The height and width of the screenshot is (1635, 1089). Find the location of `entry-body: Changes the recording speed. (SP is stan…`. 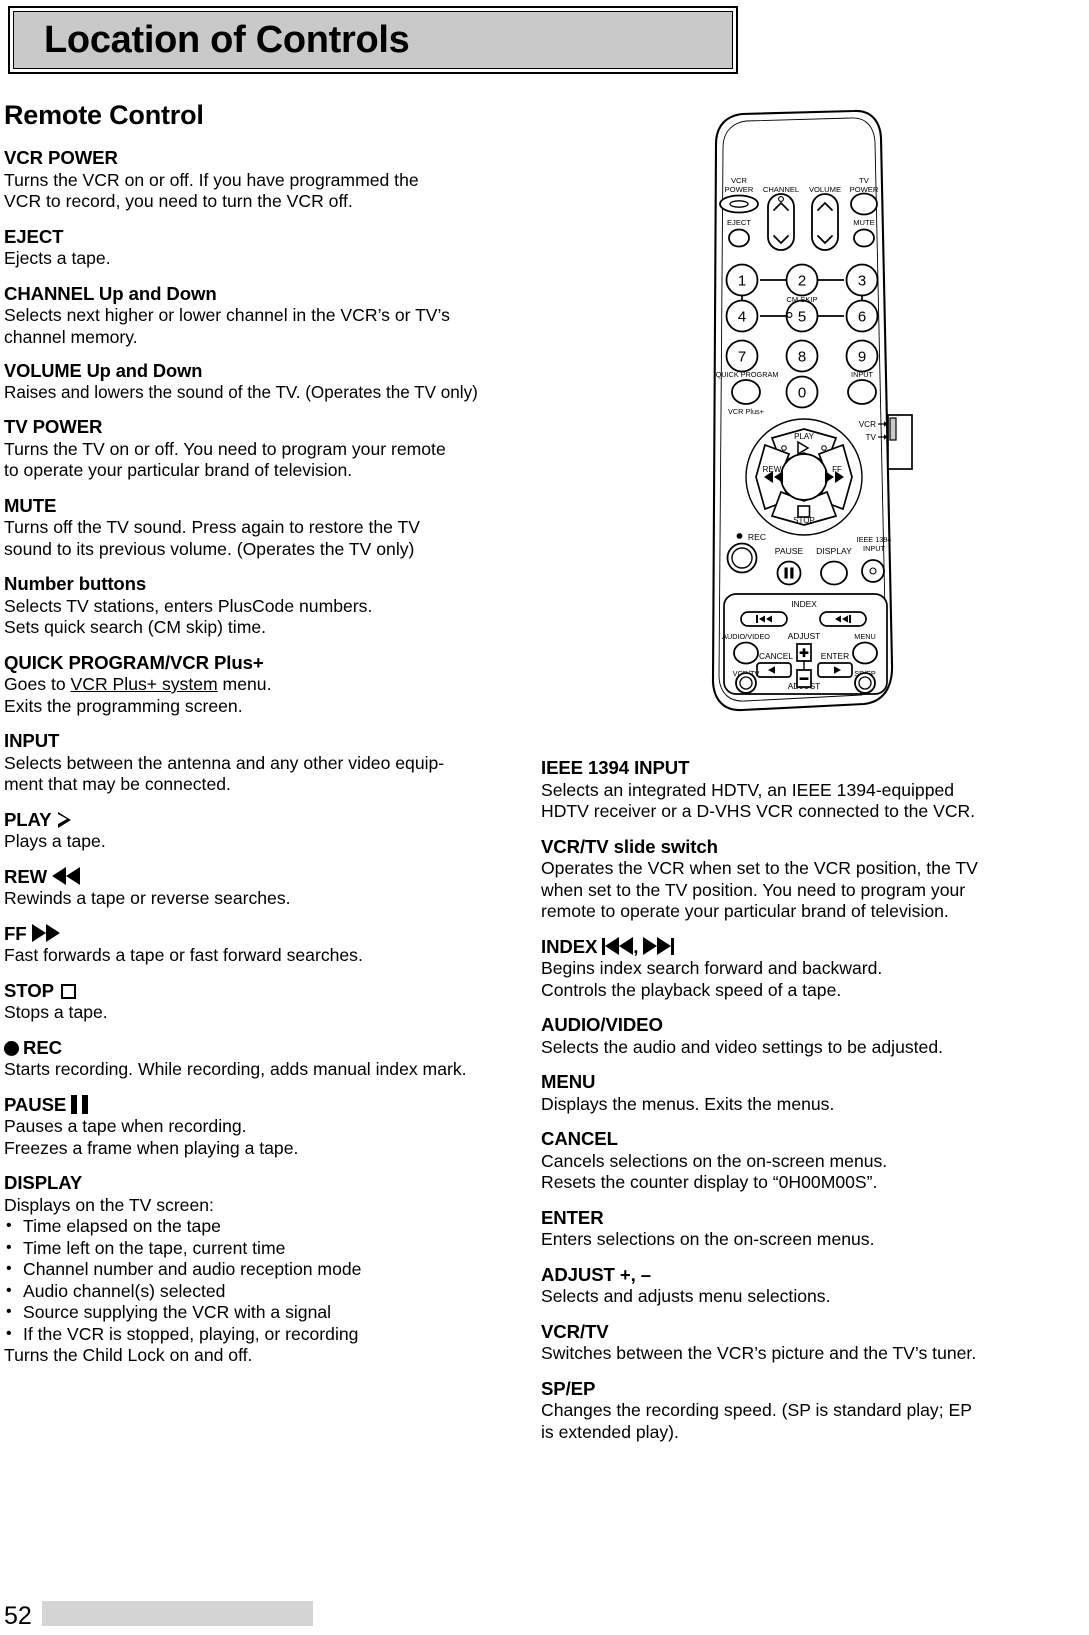

entry-body: Changes the recording speed. (SP is stan… is located at coordinates (806, 1421).